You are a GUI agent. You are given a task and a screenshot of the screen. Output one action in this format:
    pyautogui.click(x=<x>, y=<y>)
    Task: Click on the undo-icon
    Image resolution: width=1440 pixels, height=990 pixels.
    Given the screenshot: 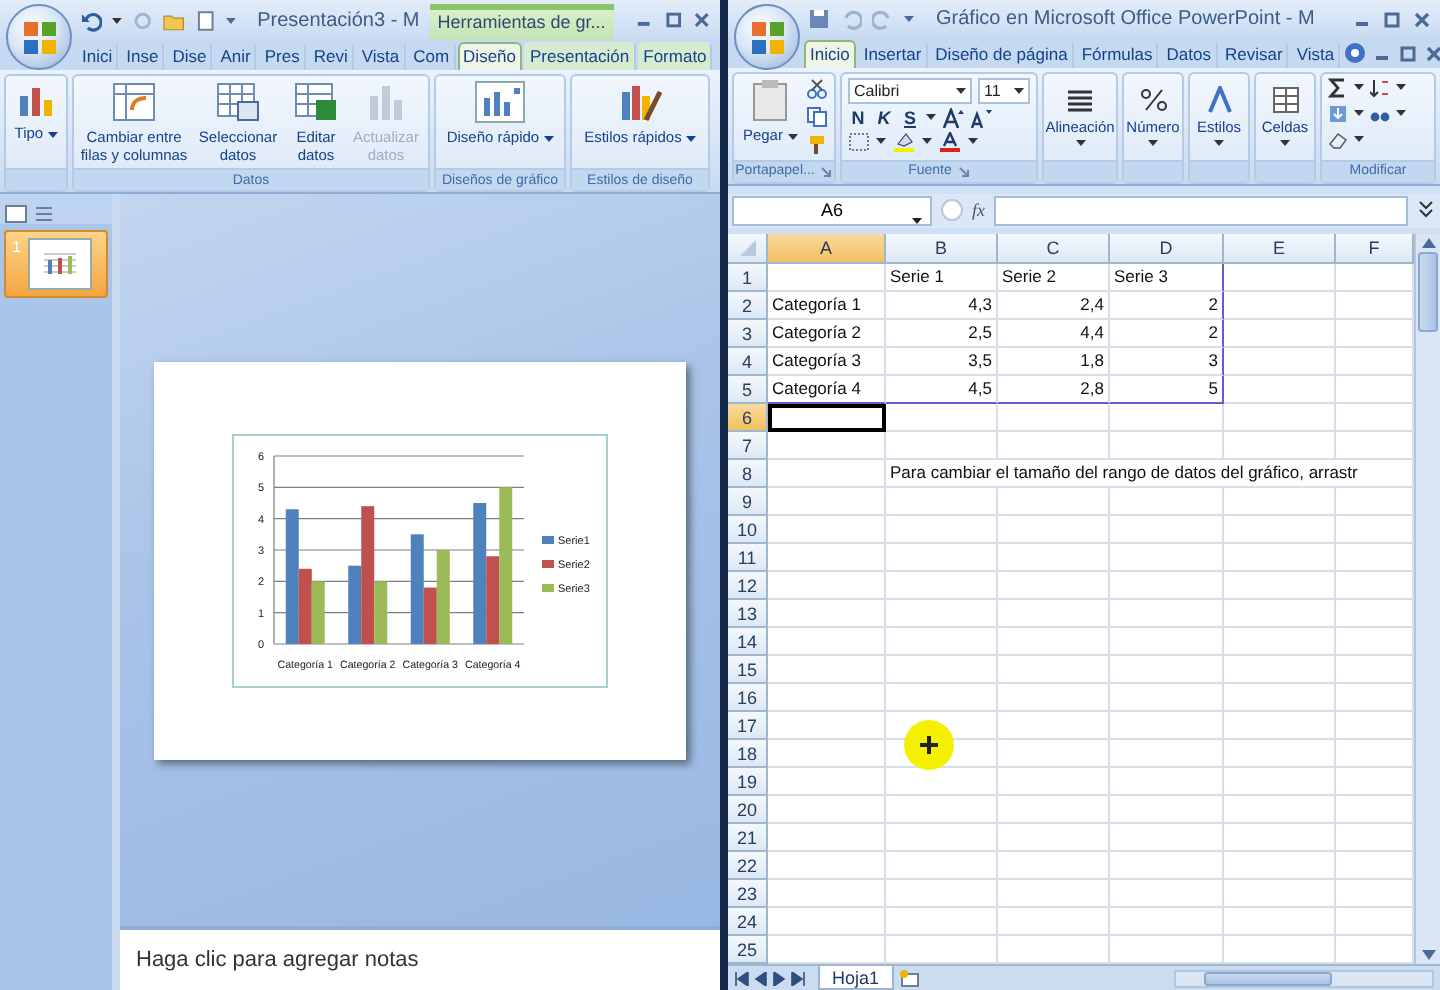 What is the action you would take?
    pyautogui.click(x=91, y=20)
    